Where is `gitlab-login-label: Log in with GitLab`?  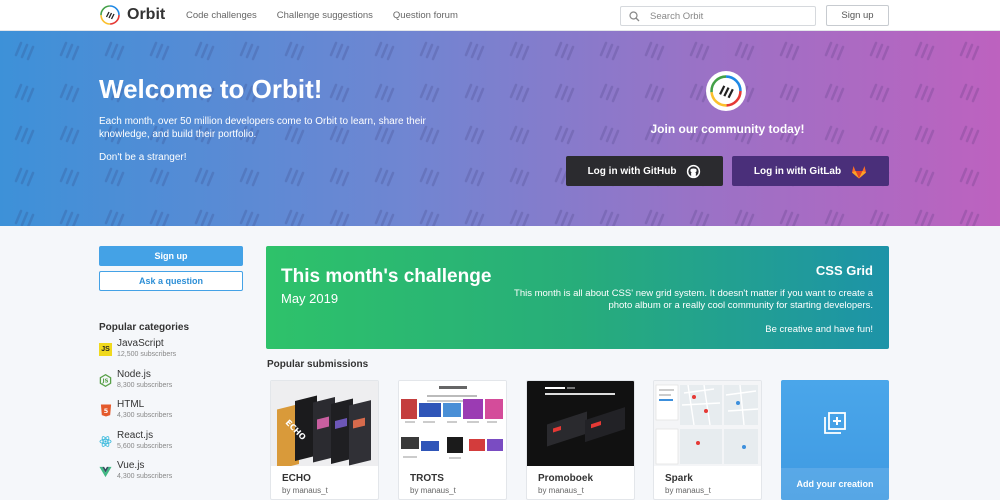
gitlab-login-label: Log in with GitLab is located at coordinates (797, 171).